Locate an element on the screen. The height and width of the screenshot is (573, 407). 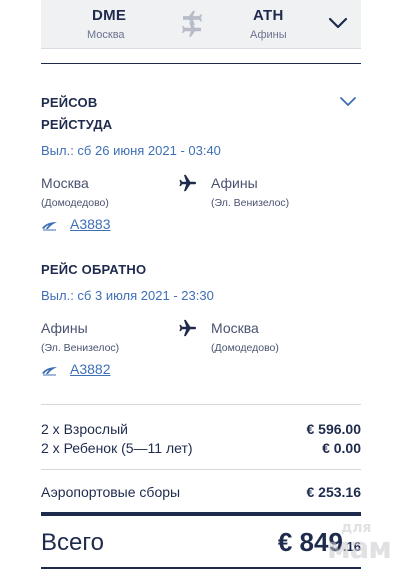
total-amount: € 849.16 is located at coordinates (319, 542).